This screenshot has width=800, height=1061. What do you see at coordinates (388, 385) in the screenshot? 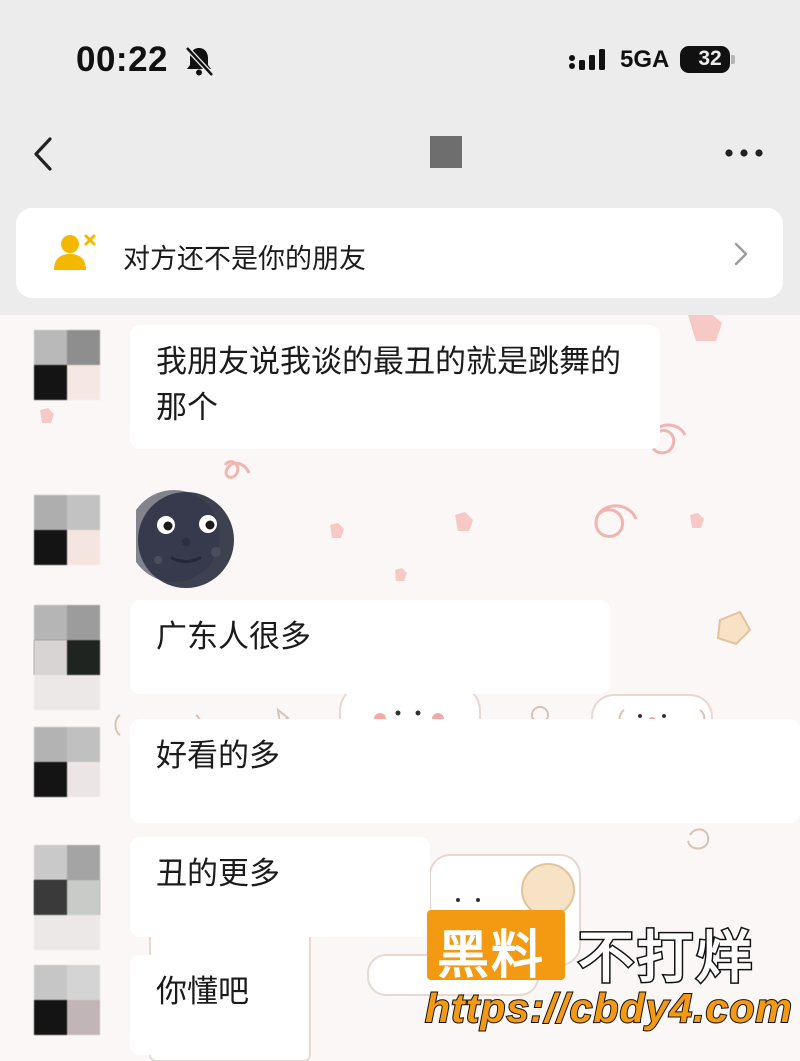
I see `message-text: 我朋友说我谈的最丑的就是跳舞的那个` at bounding box center [388, 385].